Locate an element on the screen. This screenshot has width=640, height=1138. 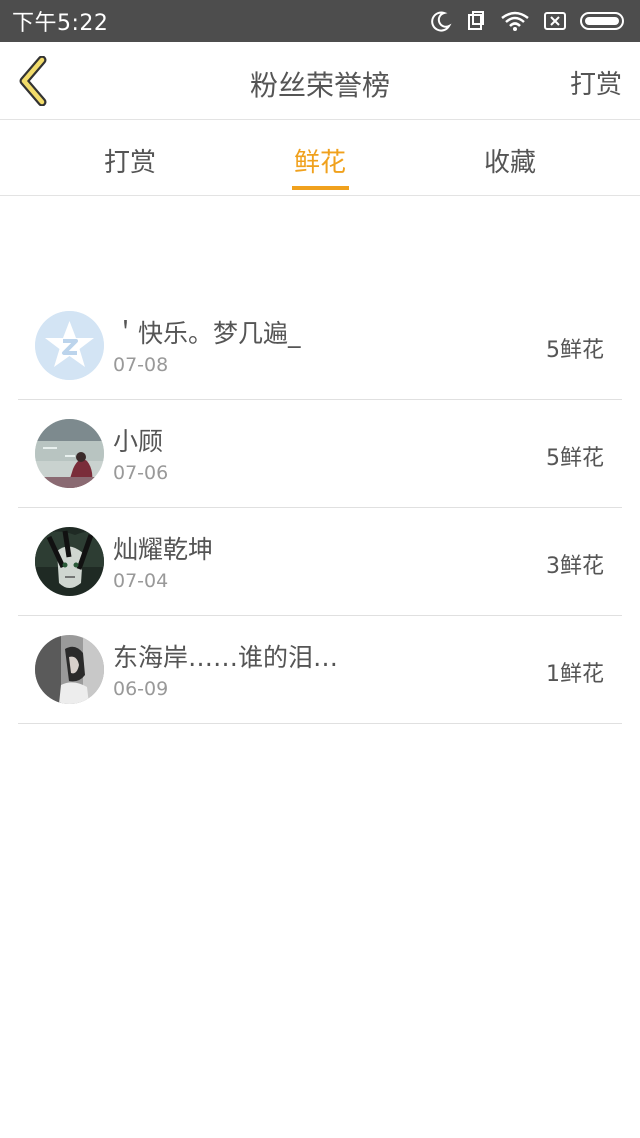
sim-none-icon is located at coordinates (555, 21).